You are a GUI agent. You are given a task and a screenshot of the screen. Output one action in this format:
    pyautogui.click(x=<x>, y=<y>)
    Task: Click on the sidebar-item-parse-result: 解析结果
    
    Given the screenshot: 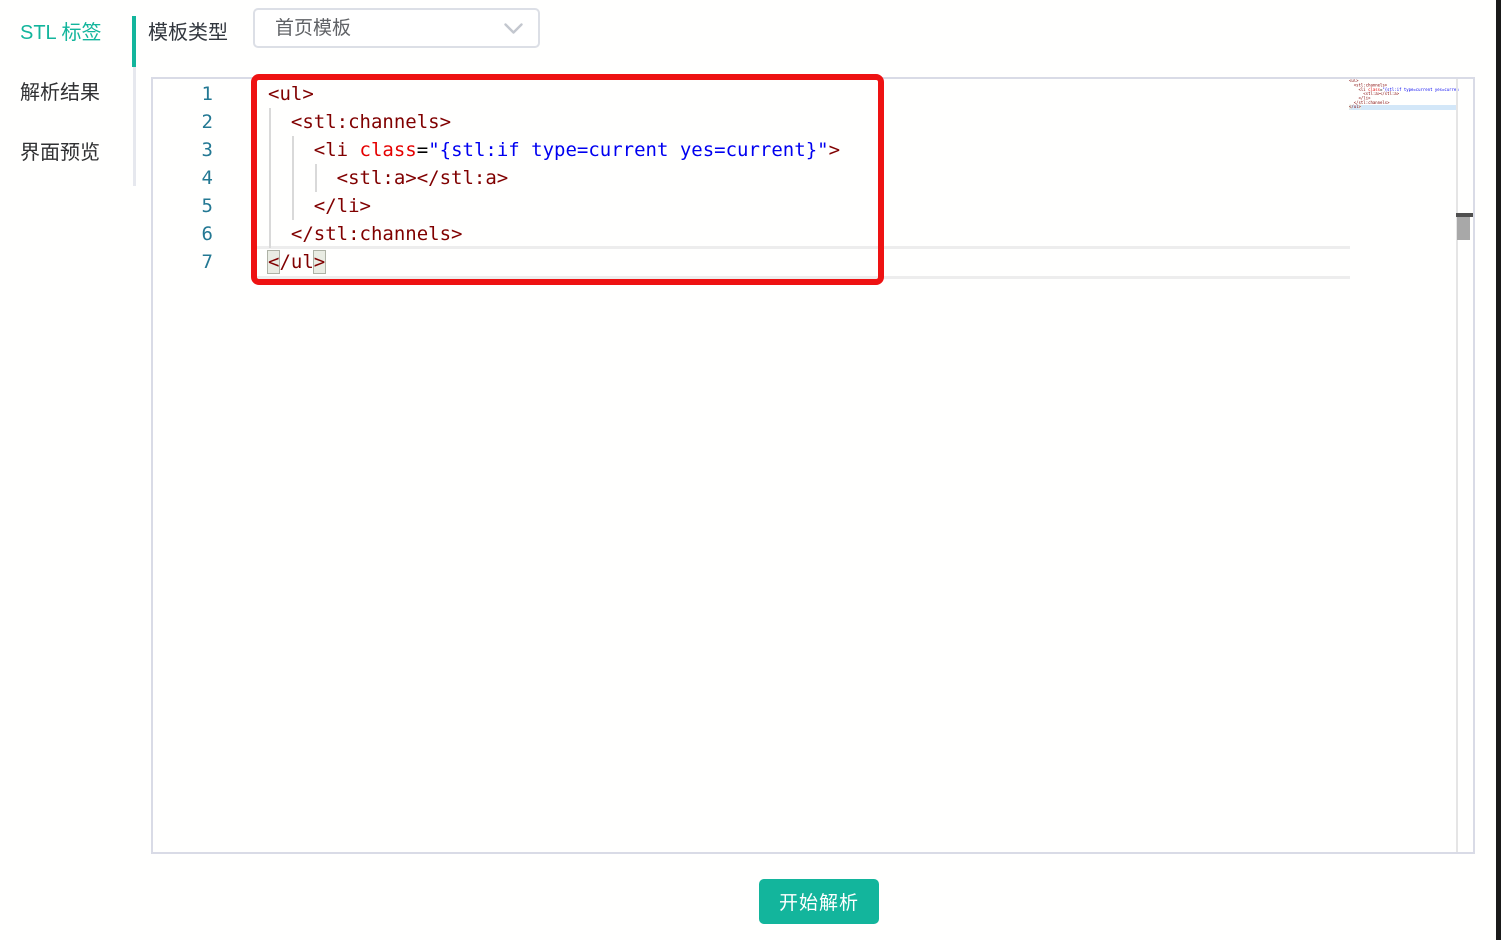 What is the action you would take?
    pyautogui.click(x=66, y=90)
    